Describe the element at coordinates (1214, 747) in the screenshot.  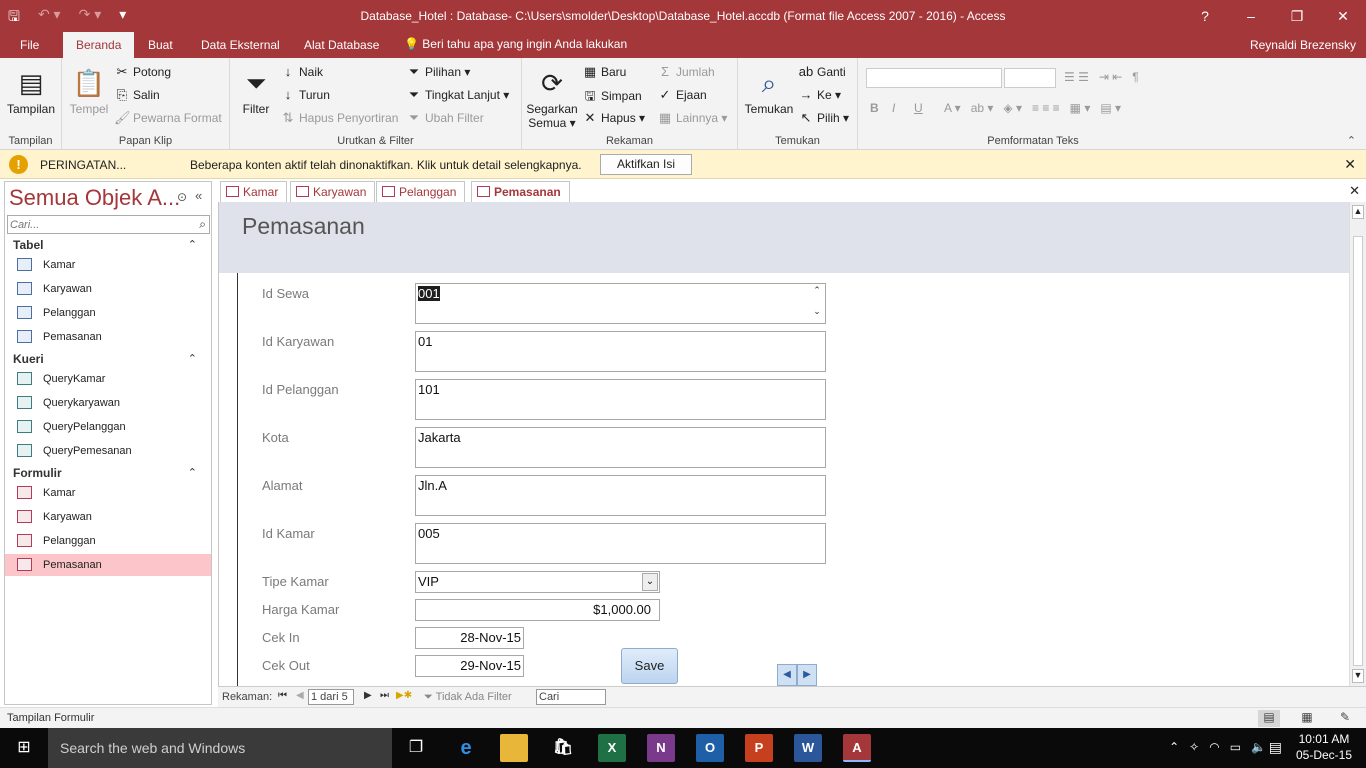
I see `wifi-icon: ◠` at that location.